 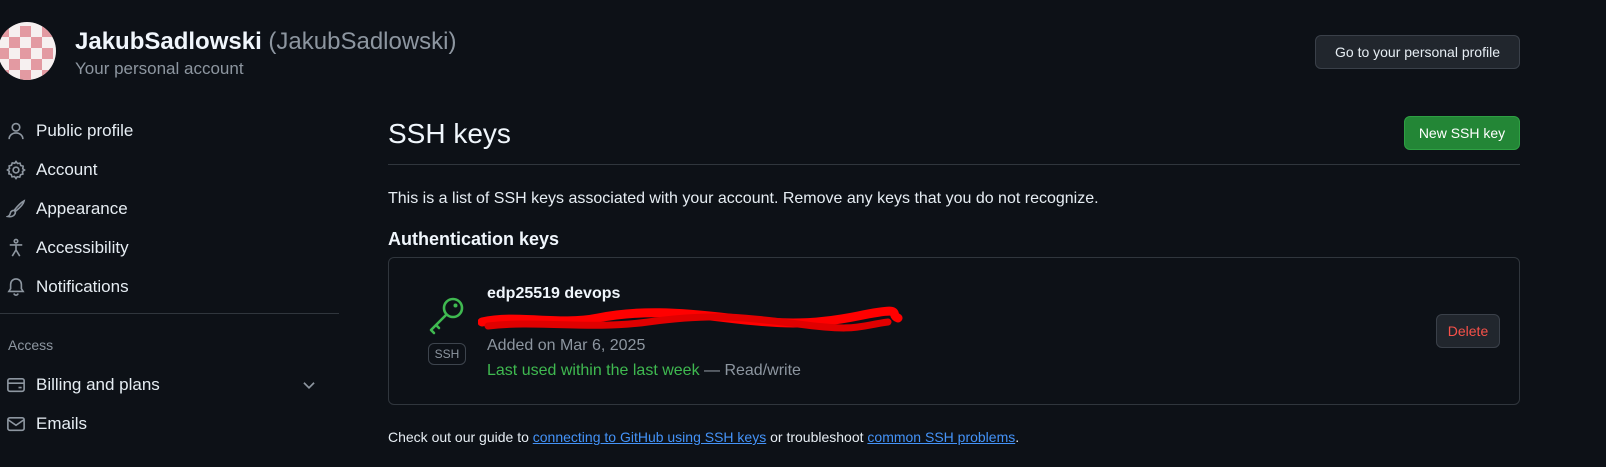 What do you see at coordinates (159, 68) in the screenshot?
I see `account-subtitle: Your personal account` at bounding box center [159, 68].